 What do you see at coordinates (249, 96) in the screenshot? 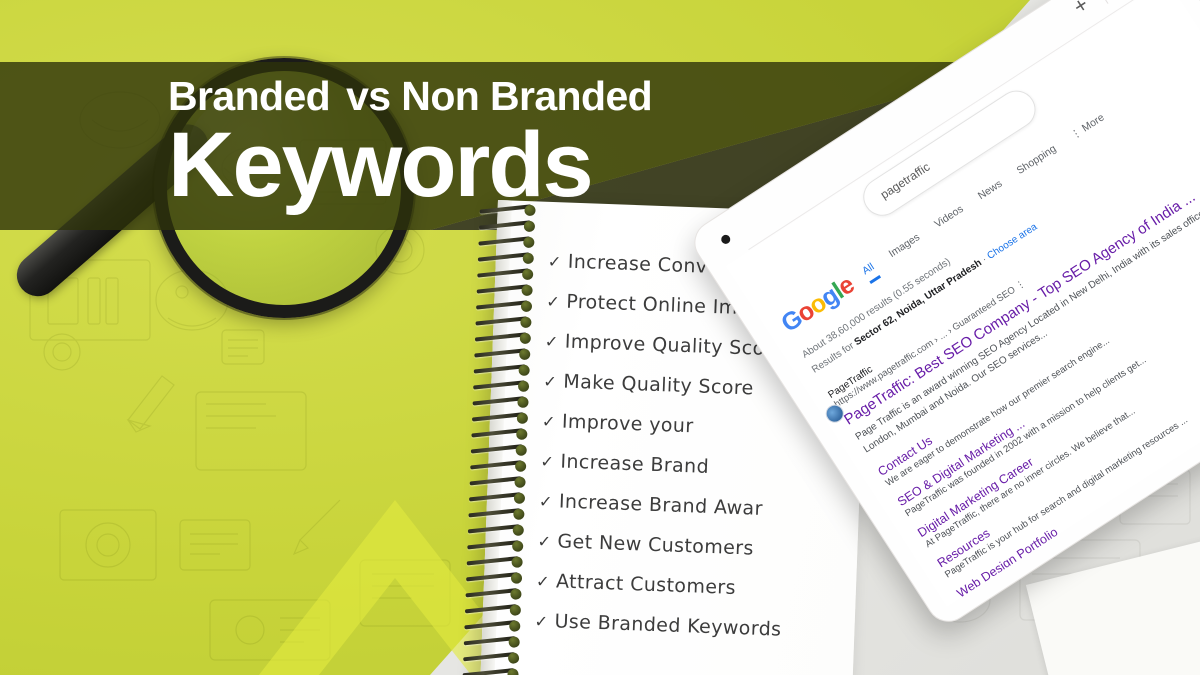
I see `headline-branded: Branded` at bounding box center [249, 96].